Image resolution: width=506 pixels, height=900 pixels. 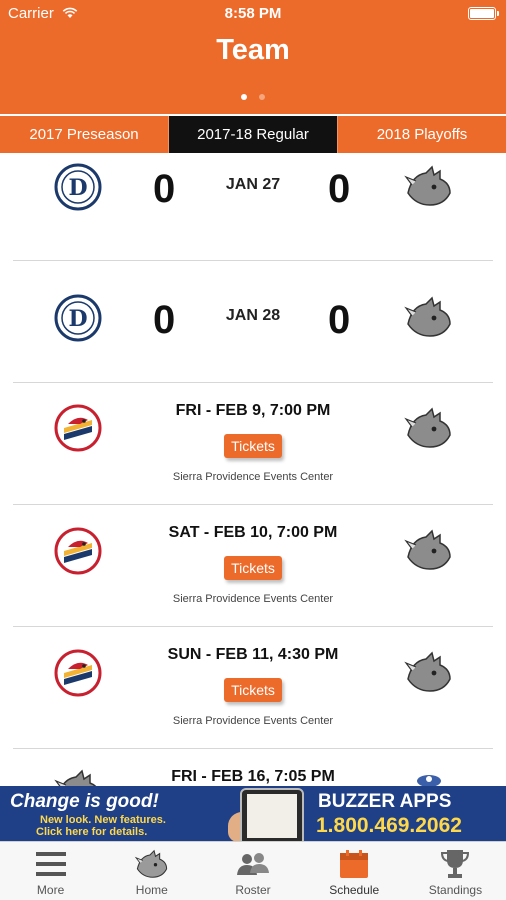 I want to click on tab-roster: Roster, so click(x=252, y=871).